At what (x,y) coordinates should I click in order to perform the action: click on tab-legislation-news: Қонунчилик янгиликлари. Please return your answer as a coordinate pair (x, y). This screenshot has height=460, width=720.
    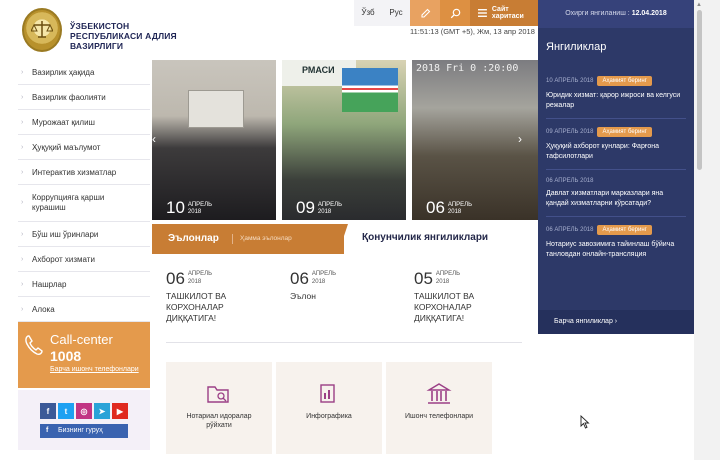
    Looking at the image, I should click on (425, 237).